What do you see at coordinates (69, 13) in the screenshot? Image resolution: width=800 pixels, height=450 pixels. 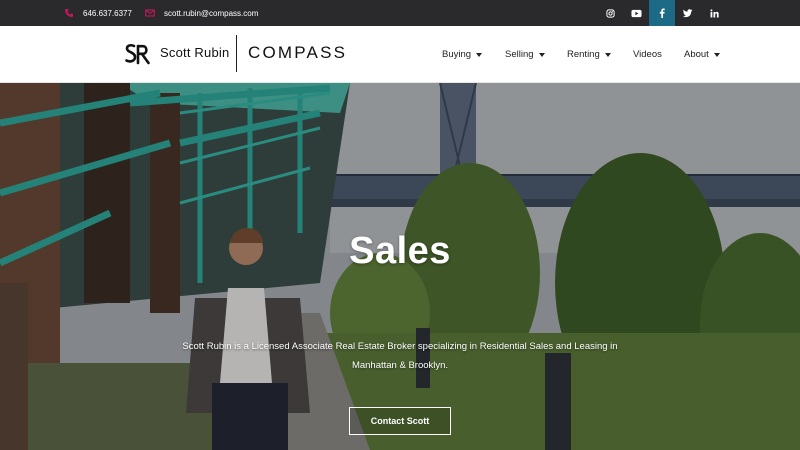 I see `phone-icon` at bounding box center [69, 13].